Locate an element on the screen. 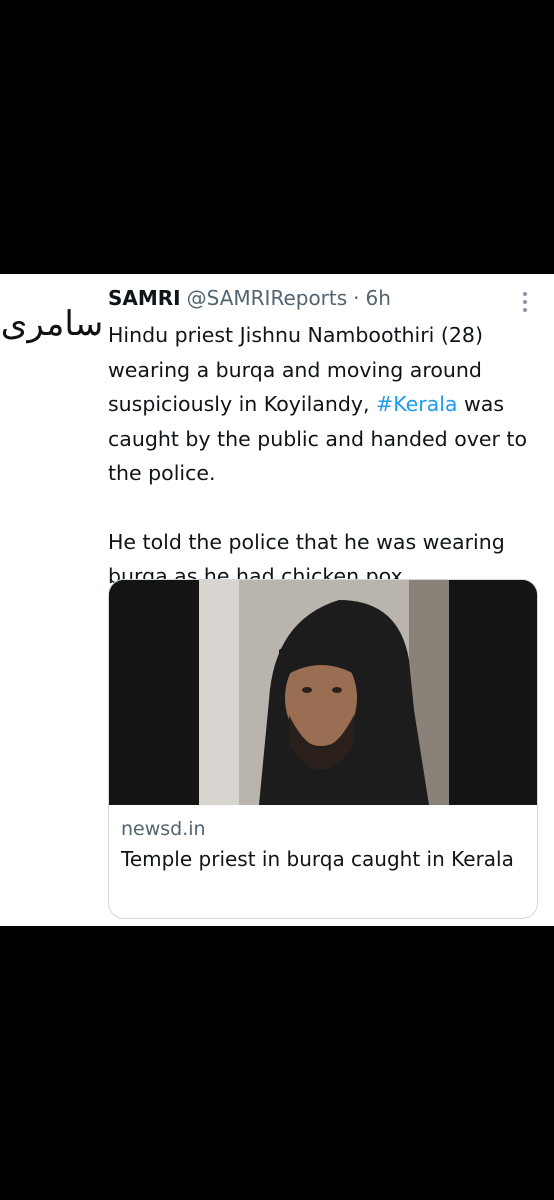  handle: @SAMRIReports is located at coordinates (267, 298).